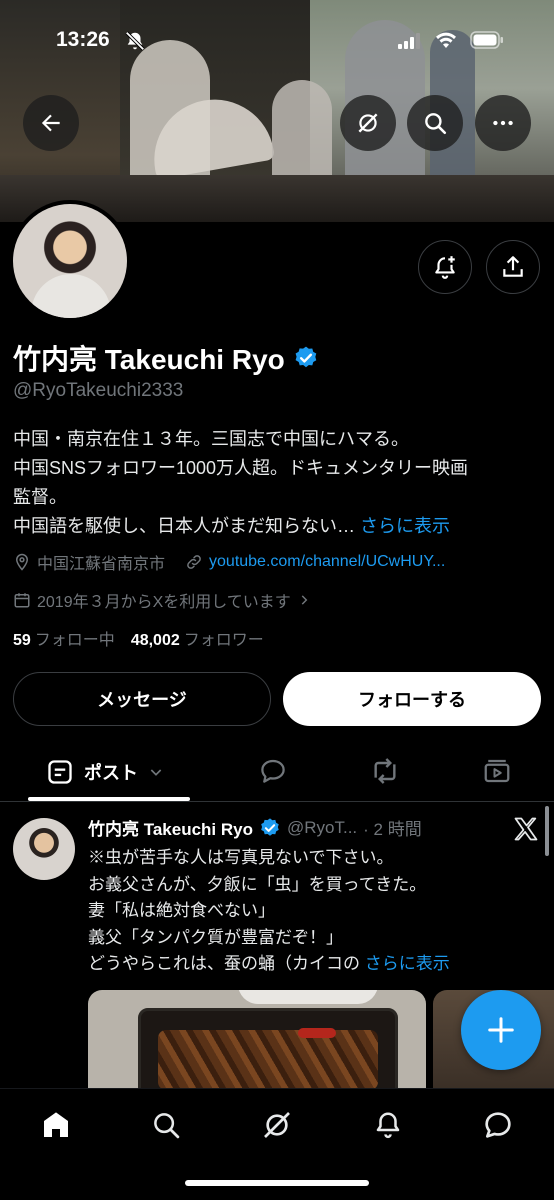  Describe the element at coordinates (257, 1040) in the screenshot. I see `tweet-image` at that location.